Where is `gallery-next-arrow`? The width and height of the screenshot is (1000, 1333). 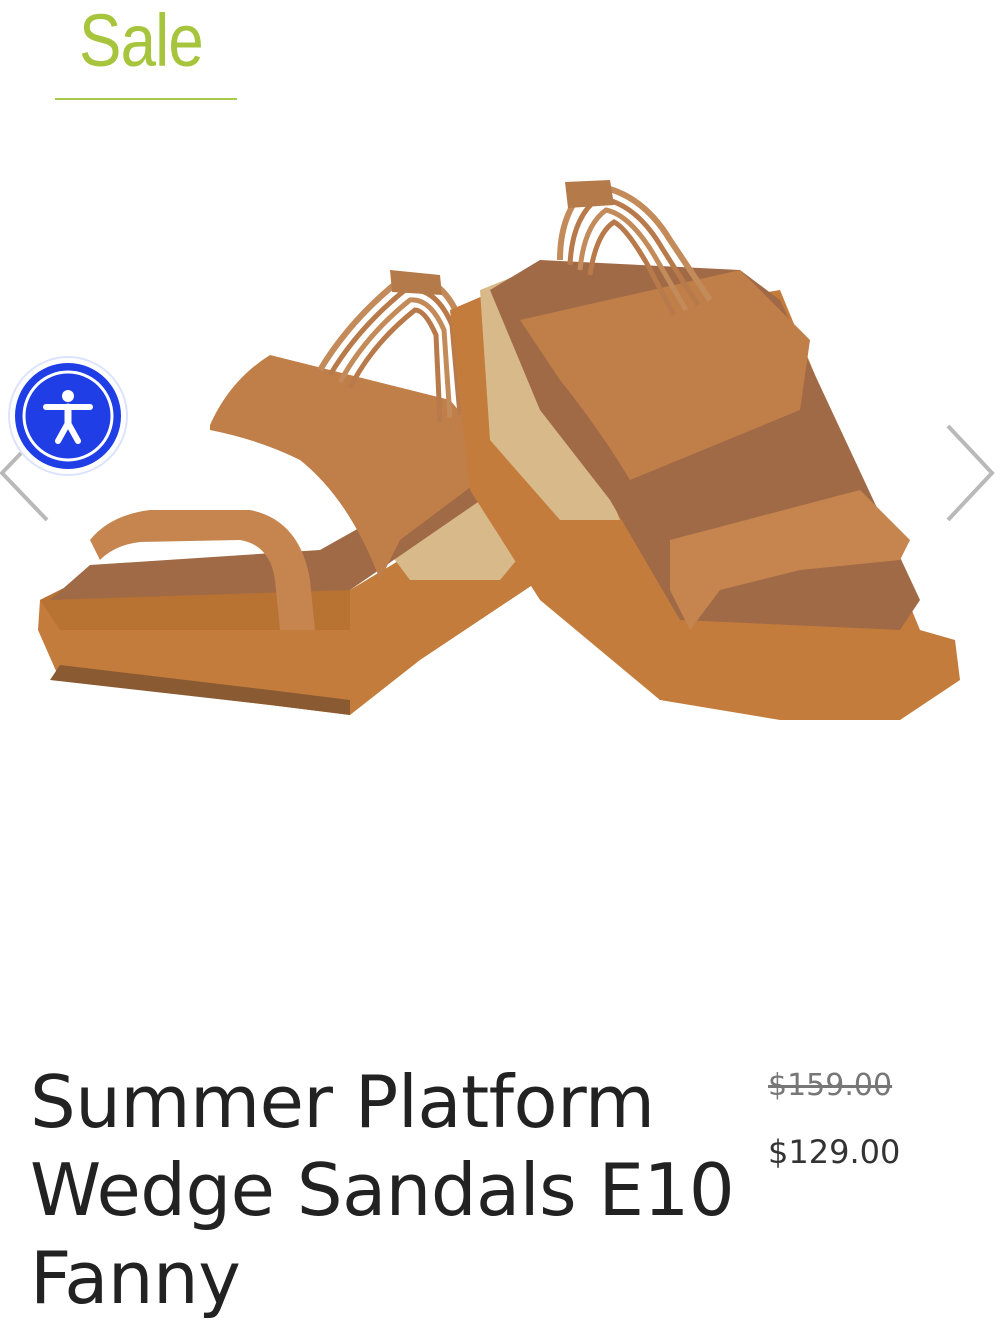 gallery-next-arrow is located at coordinates (970, 473).